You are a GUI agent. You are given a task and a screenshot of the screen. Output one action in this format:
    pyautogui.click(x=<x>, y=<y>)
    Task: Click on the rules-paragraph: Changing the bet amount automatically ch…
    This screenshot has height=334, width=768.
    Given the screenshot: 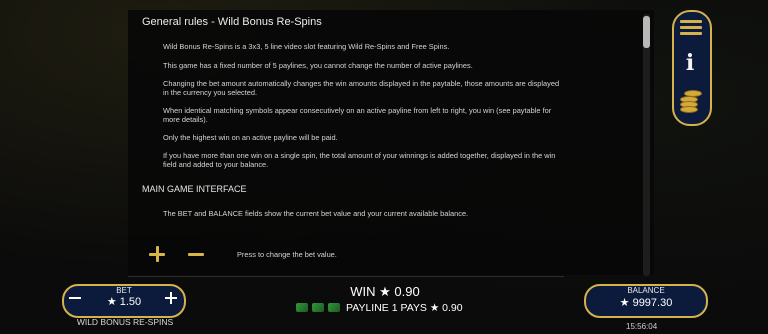 What is the action you would take?
    pyautogui.click(x=361, y=88)
    